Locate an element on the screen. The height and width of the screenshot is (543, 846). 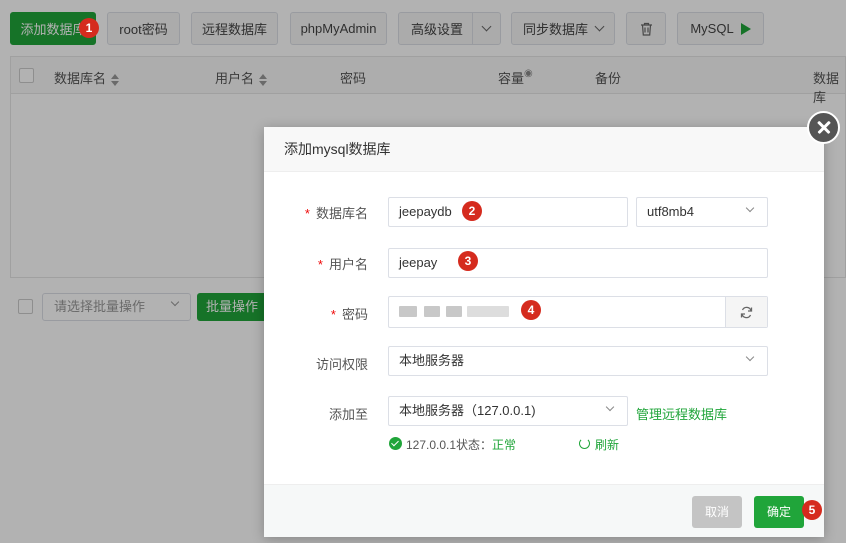
password-label-text: 密码 is located at coordinates (354, 314).